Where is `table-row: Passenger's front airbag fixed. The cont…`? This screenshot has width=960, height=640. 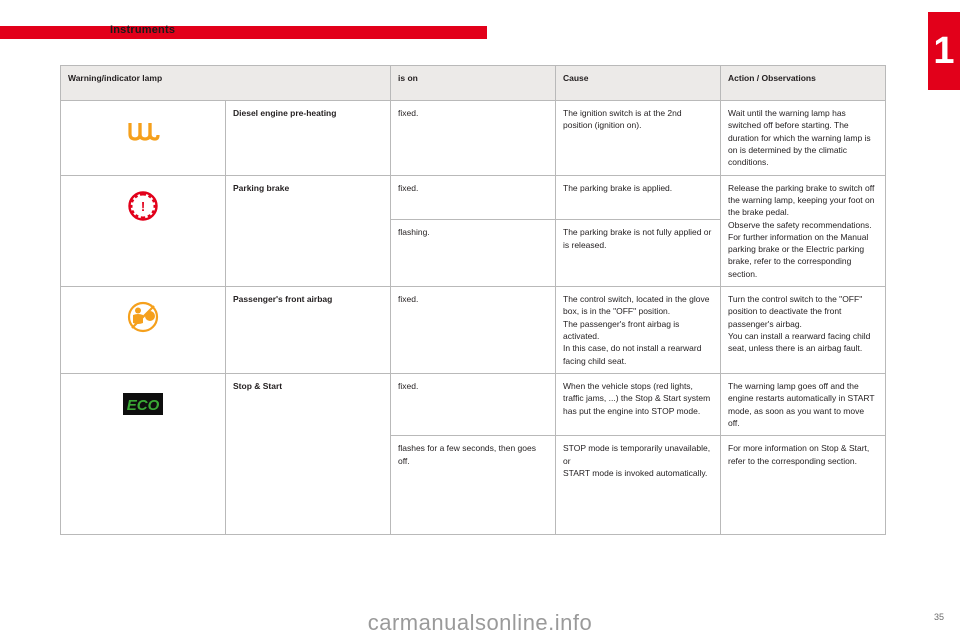
table-row: Passenger's front airbag fixed. The cont… is located at coordinates (473, 330).